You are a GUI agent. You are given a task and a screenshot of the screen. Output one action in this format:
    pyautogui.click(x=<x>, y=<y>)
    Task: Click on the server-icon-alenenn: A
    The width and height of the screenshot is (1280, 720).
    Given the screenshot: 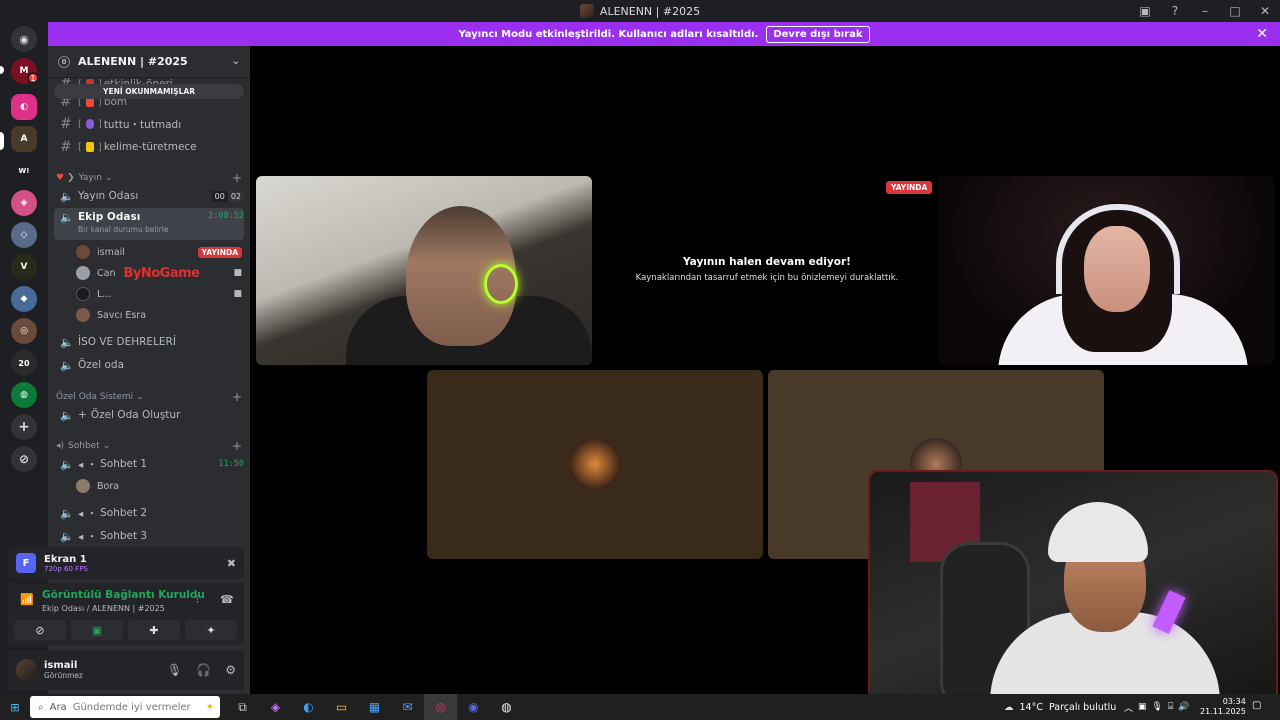 What is the action you would take?
    pyautogui.click(x=24, y=139)
    